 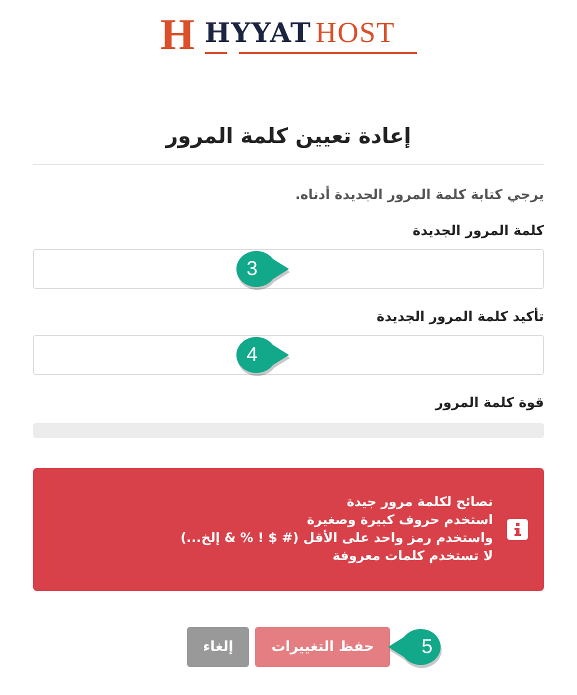 What do you see at coordinates (288, 144) in the screenshot?
I see `page-title: إعادة تعيين كلمة المرور` at bounding box center [288, 144].